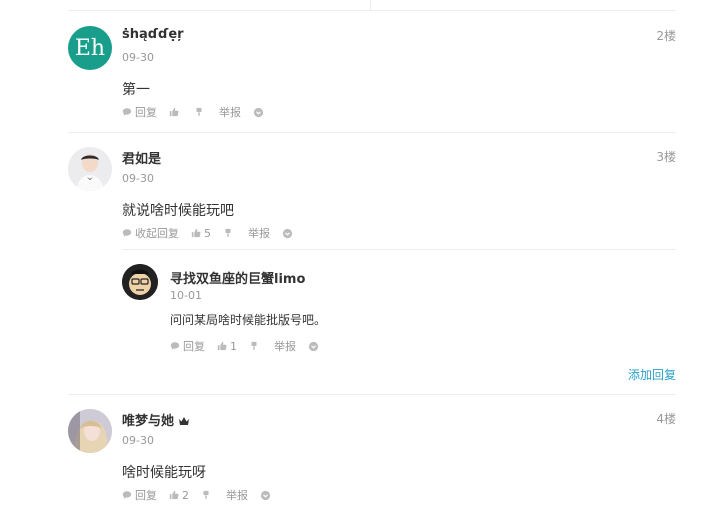 The height and width of the screenshot is (510, 720). Describe the element at coordinates (186, 295) in the screenshot. I see `reply-date: 10-01` at that location.